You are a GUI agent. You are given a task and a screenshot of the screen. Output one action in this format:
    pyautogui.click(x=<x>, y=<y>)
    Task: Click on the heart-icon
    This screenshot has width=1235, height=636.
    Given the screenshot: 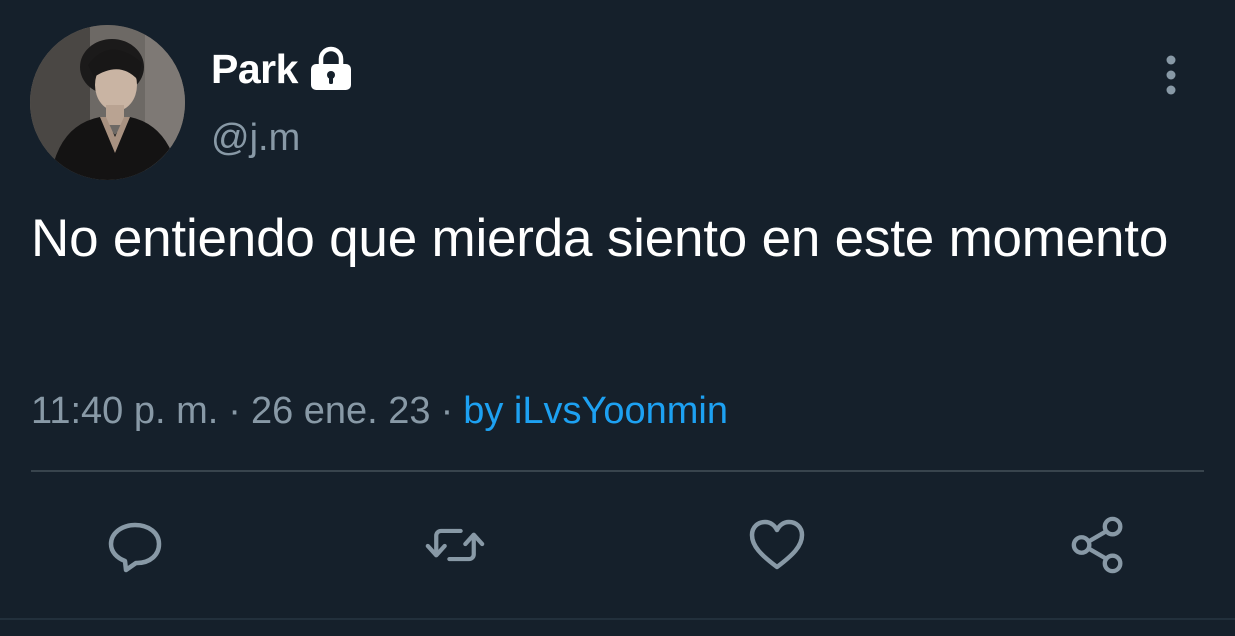 What is the action you would take?
    pyautogui.click(x=777, y=544)
    